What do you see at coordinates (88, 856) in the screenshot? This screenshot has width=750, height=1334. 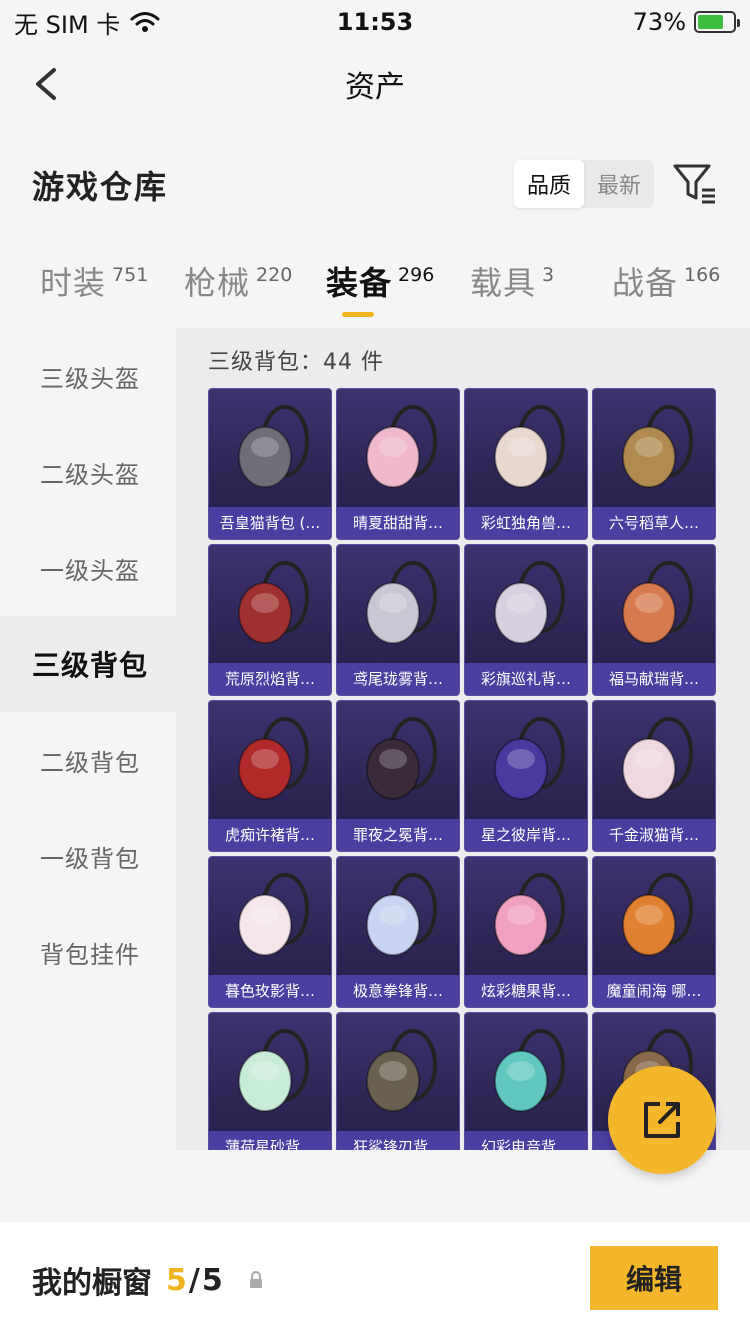 I see `sidebar-item-lv1-backpack: 一级背包` at bounding box center [88, 856].